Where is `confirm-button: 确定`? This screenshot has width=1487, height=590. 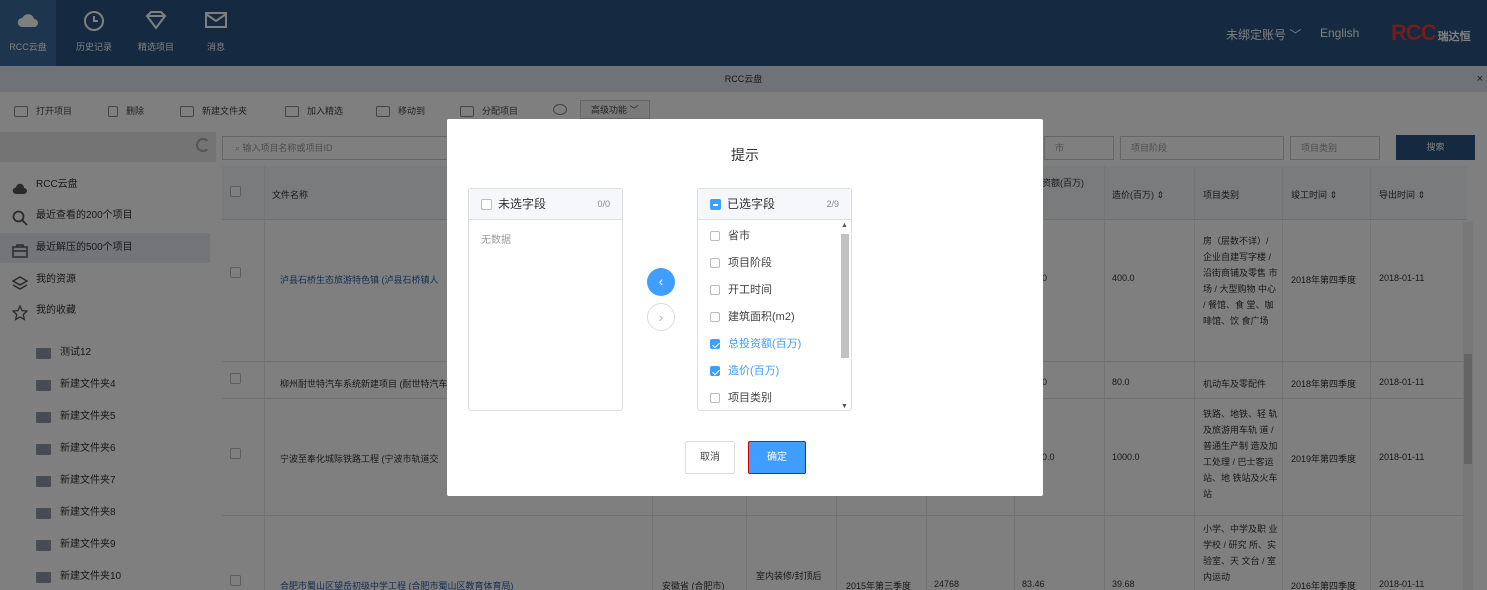 confirm-button: 确定 is located at coordinates (777, 457).